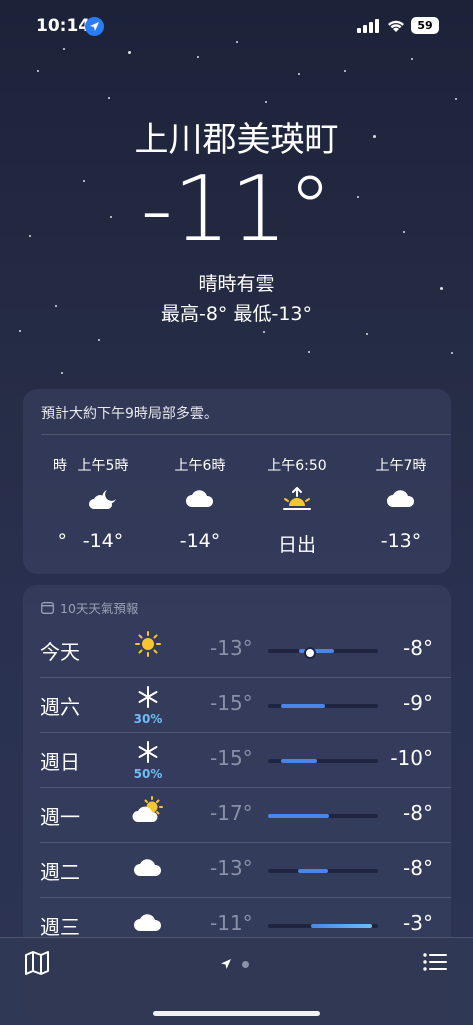 The height and width of the screenshot is (1025, 473). Describe the element at coordinates (368, 26) in the screenshot. I see `cellular-signal-icon` at that location.